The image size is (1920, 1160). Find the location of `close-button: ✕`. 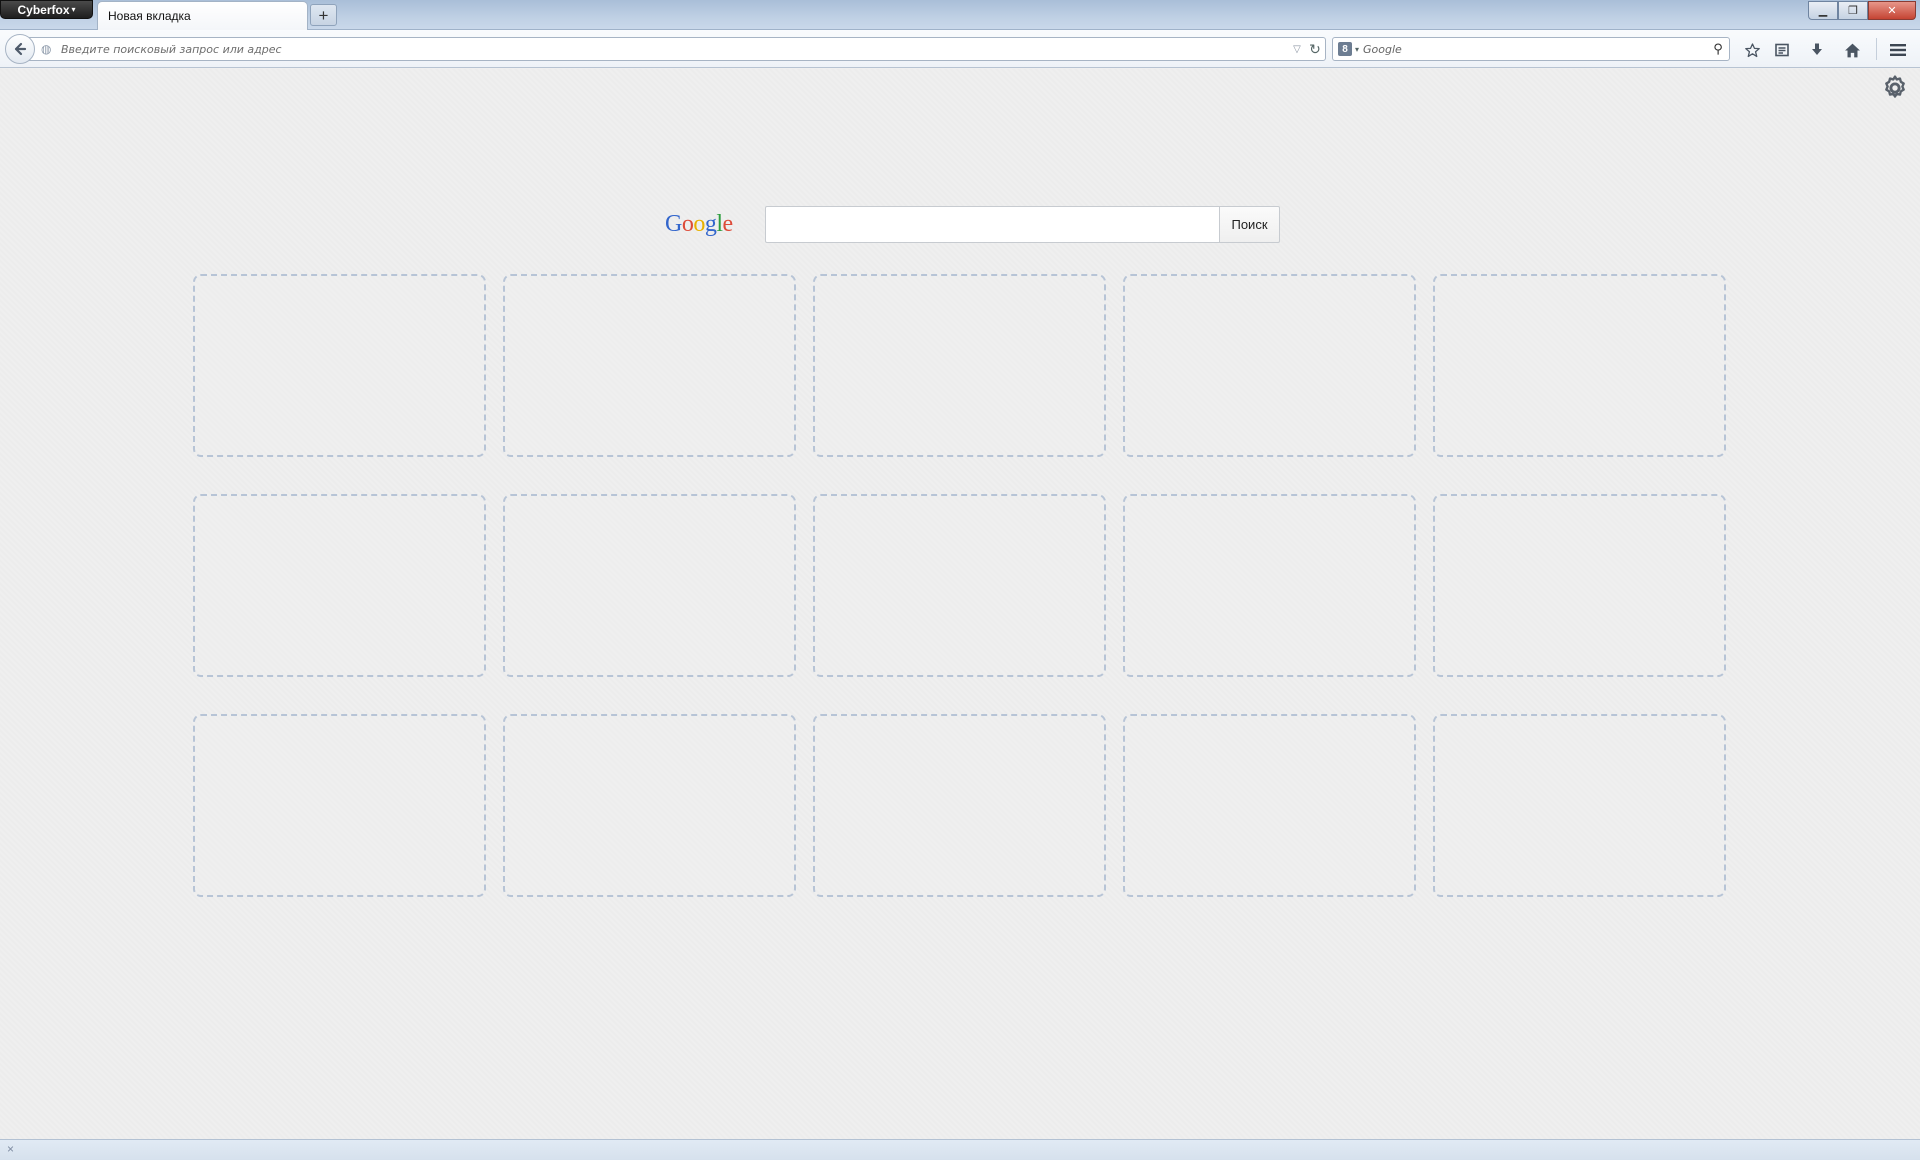

close-button: ✕ is located at coordinates (1892, 10).